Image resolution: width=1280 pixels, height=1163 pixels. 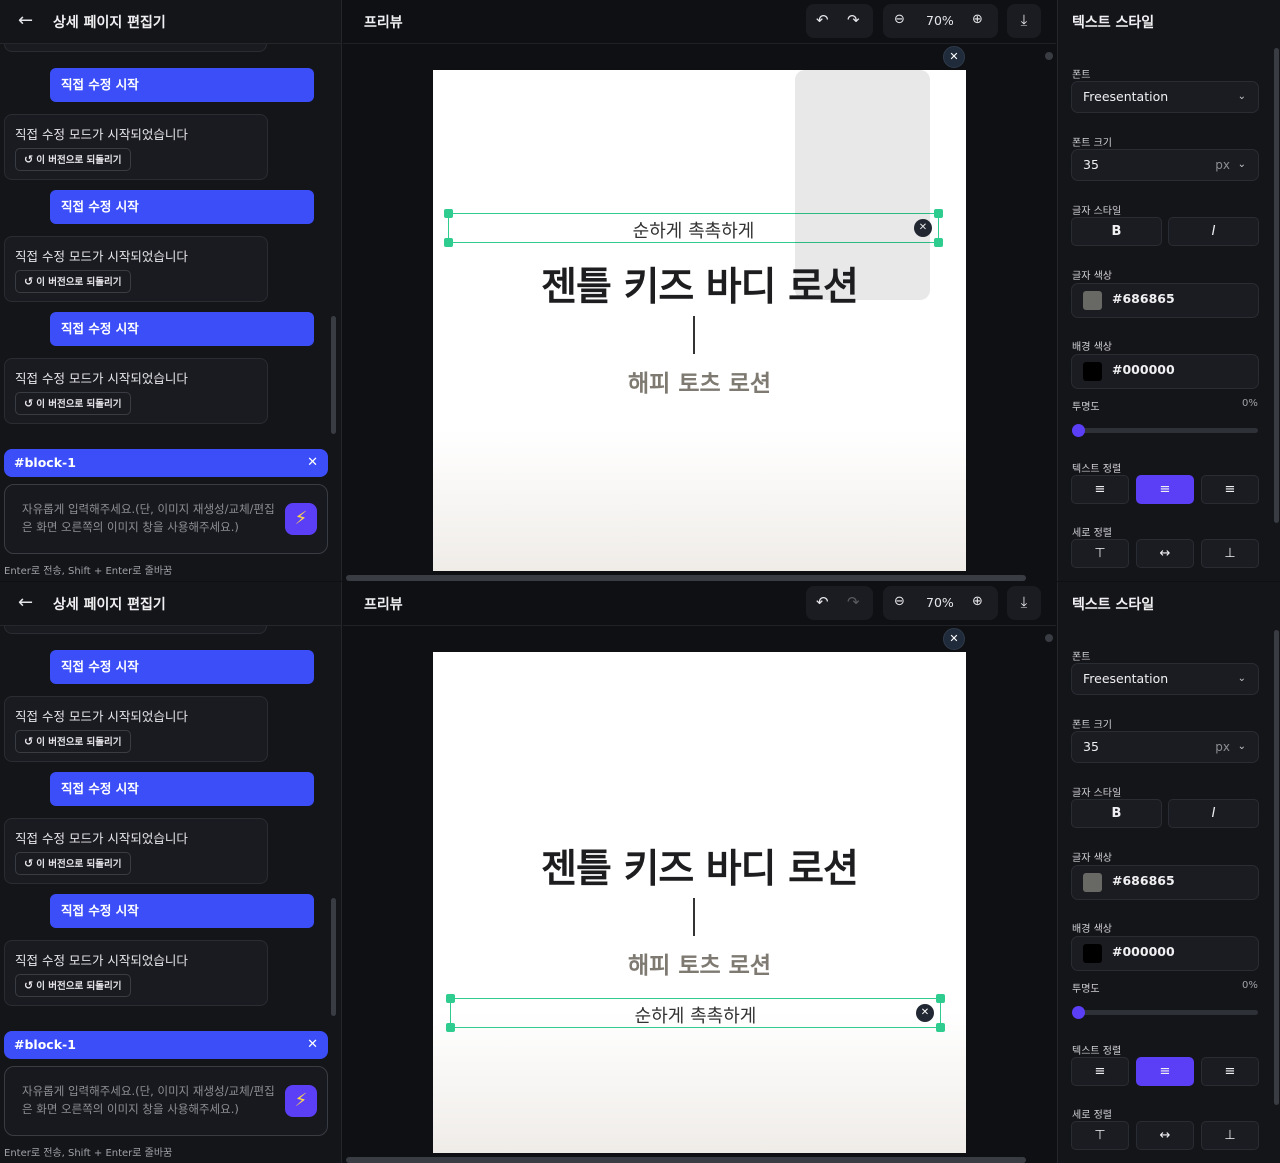 I want to click on zoom-controls: ⊖ 70% ⊕, so click(x=940, y=603).